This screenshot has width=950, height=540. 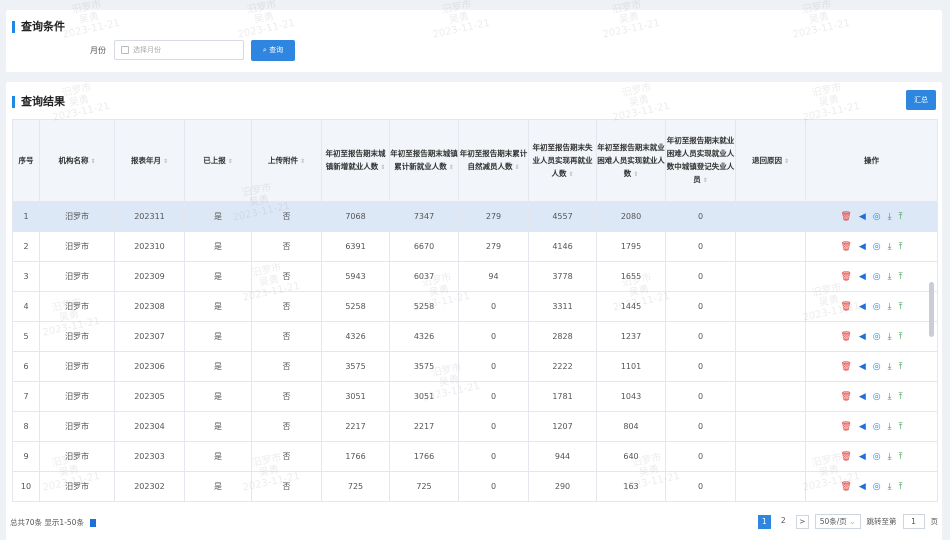 I want to click on page-1-button: 1, so click(x=764, y=521).